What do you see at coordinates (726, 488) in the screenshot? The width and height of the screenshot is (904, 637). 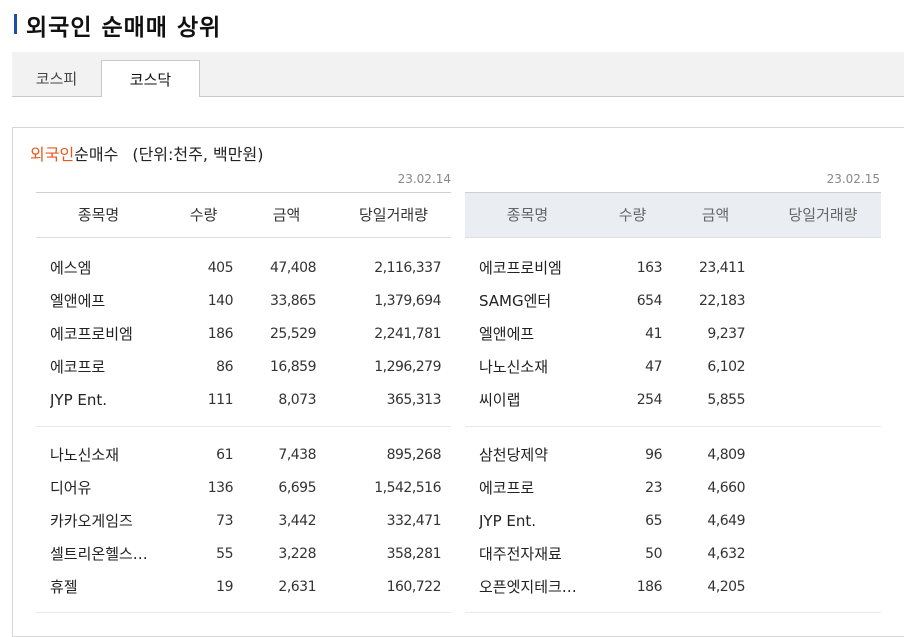 I see `amount-cell: 4,660` at bounding box center [726, 488].